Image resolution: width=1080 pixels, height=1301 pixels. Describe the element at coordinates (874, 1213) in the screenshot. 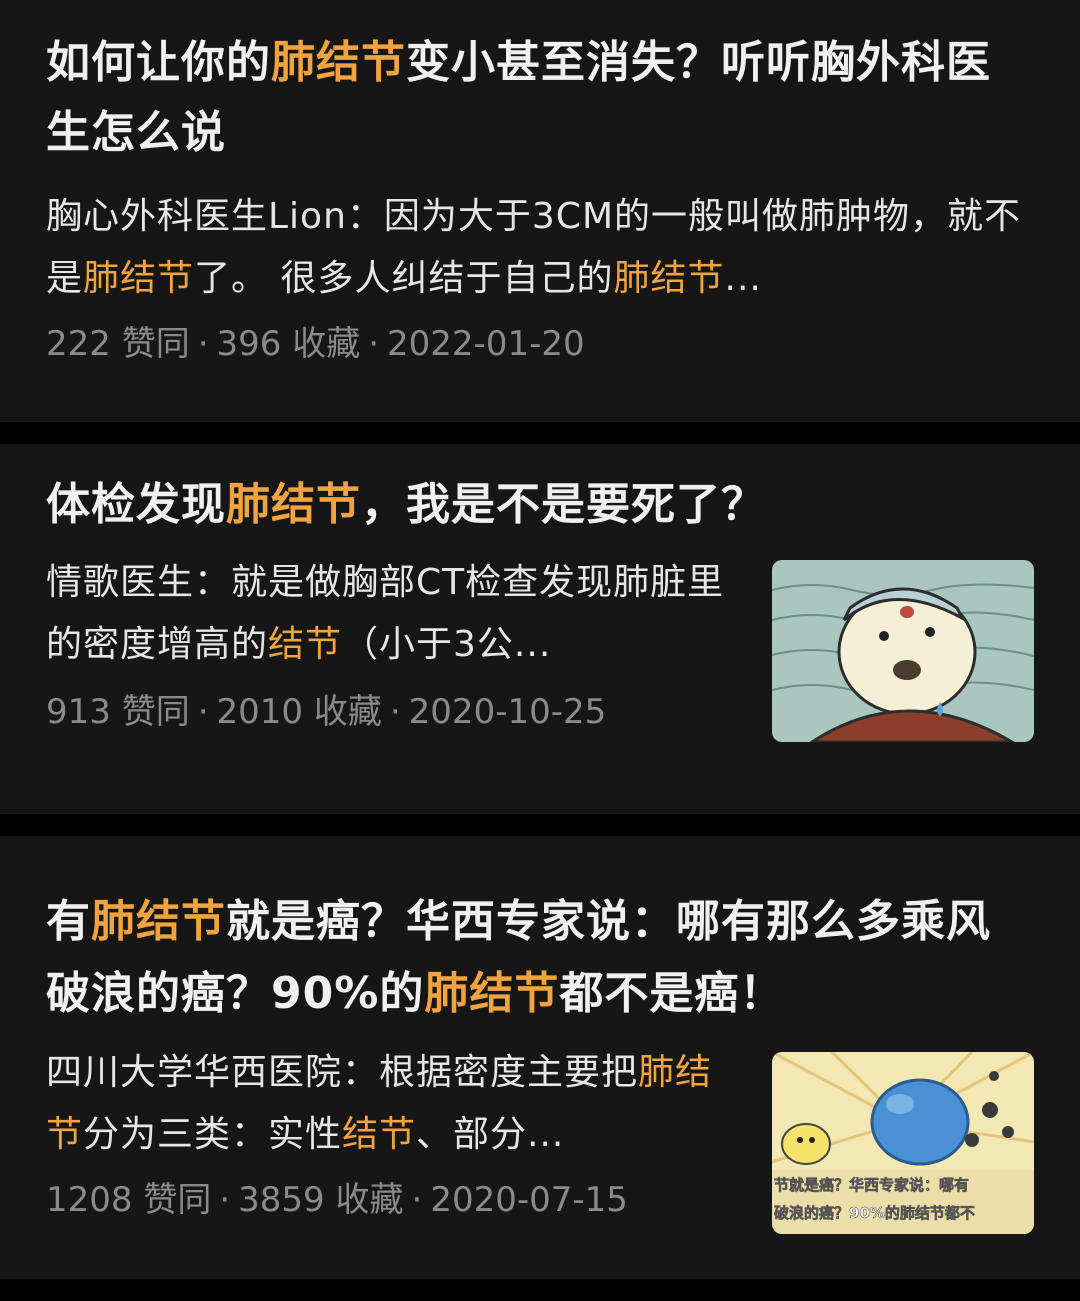

I see `thumbnail-caption-line: 破浪的癌？90%的肺结节都不` at that location.